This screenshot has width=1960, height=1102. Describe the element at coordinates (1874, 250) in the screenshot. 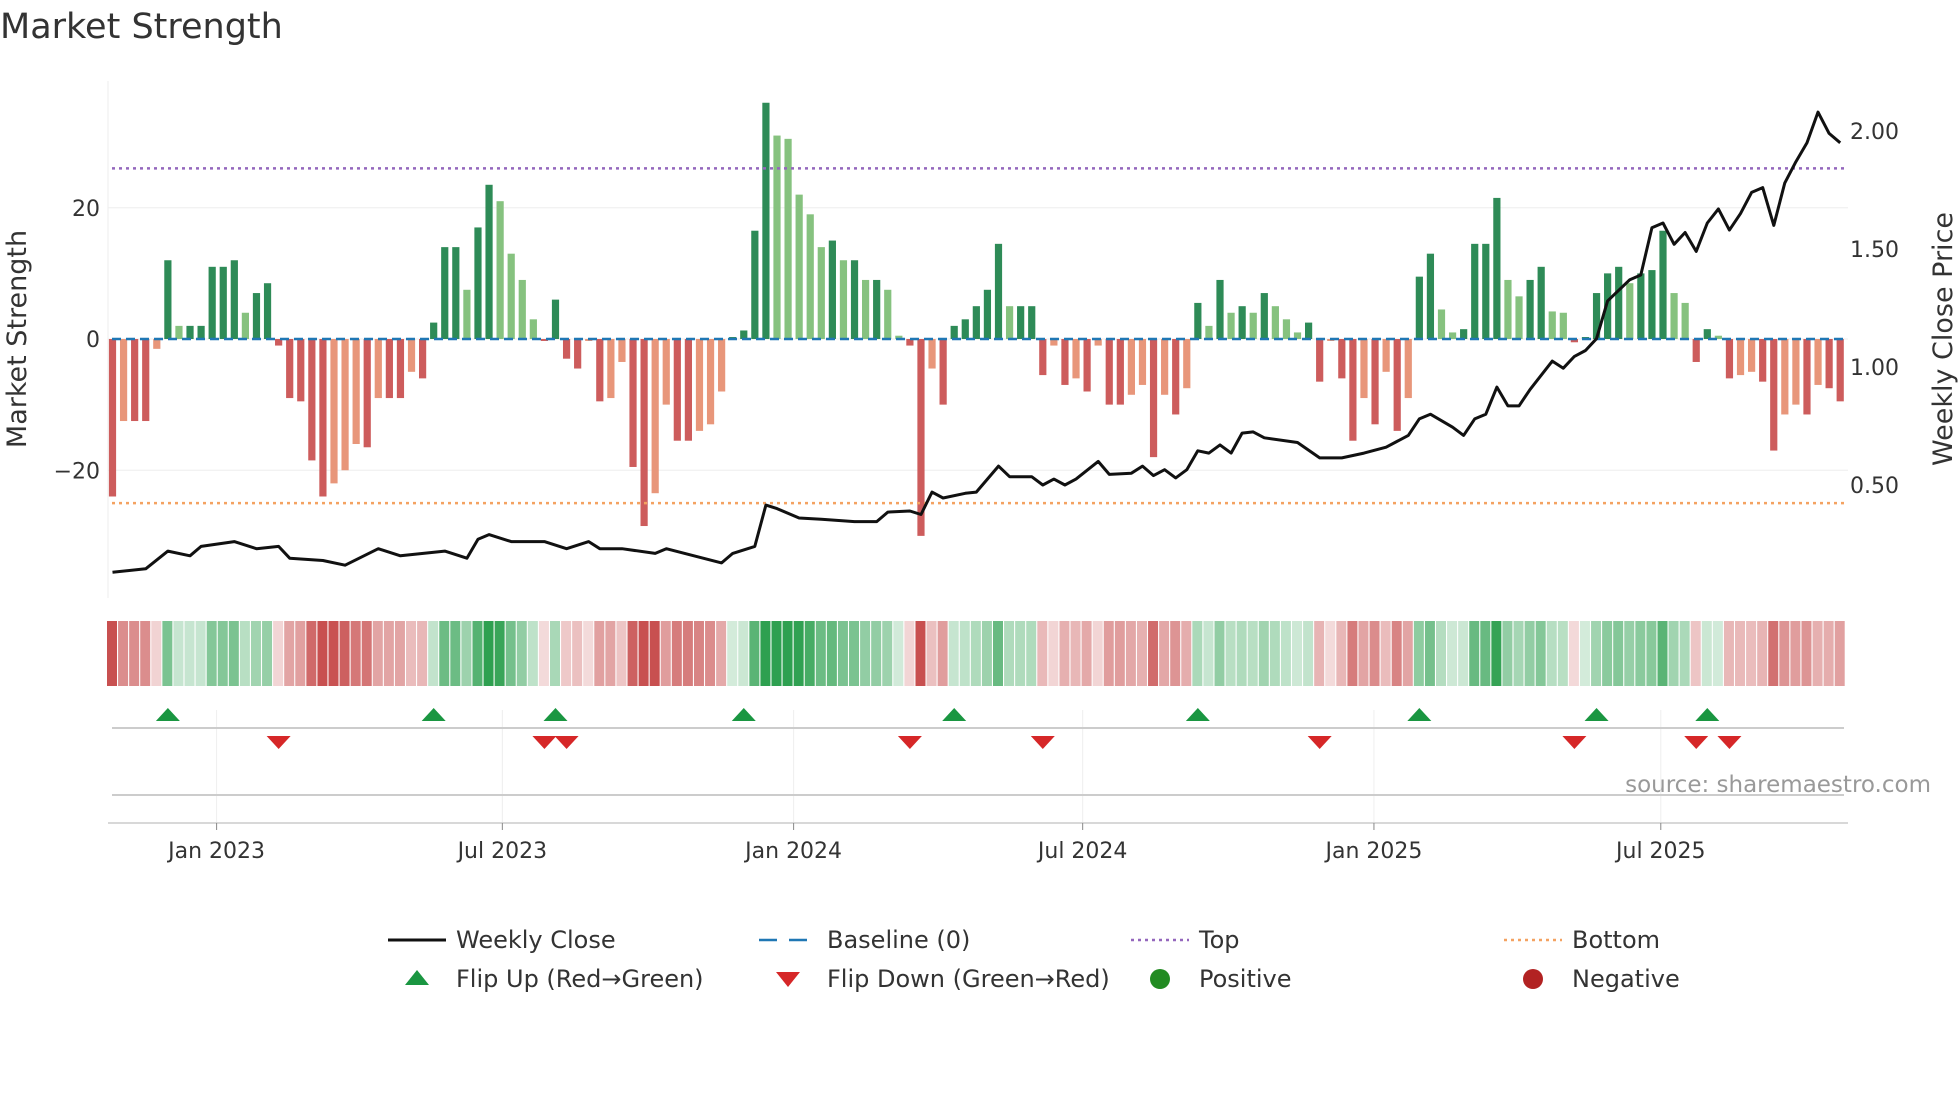

I see `y2-tick-label: 1.50` at that location.